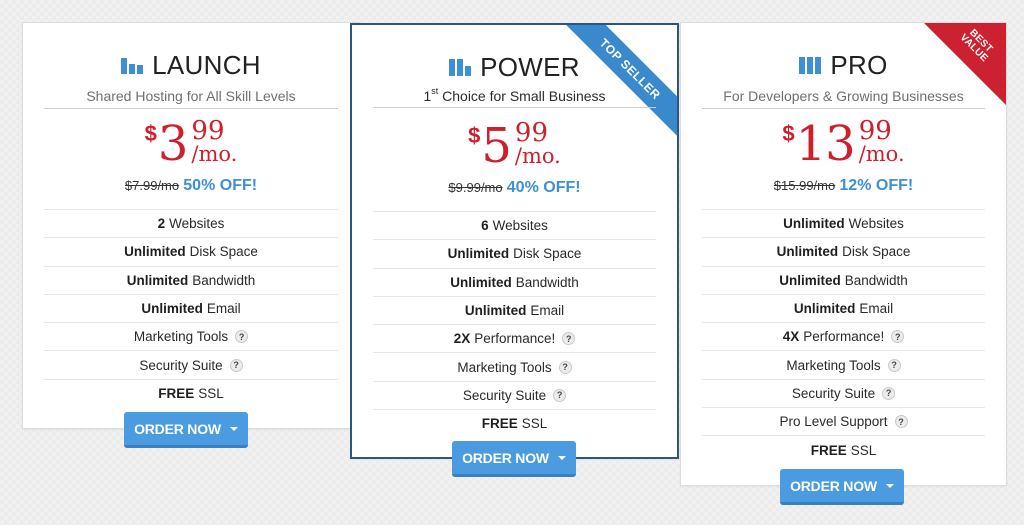 This screenshot has height=525, width=1024. I want to click on feature-item: FREE SSL, so click(514, 423).